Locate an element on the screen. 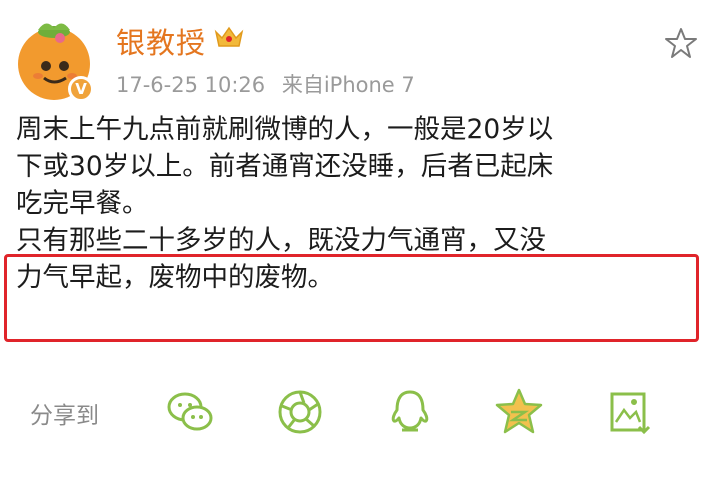  star-outline-icon is located at coordinates (681, 43).